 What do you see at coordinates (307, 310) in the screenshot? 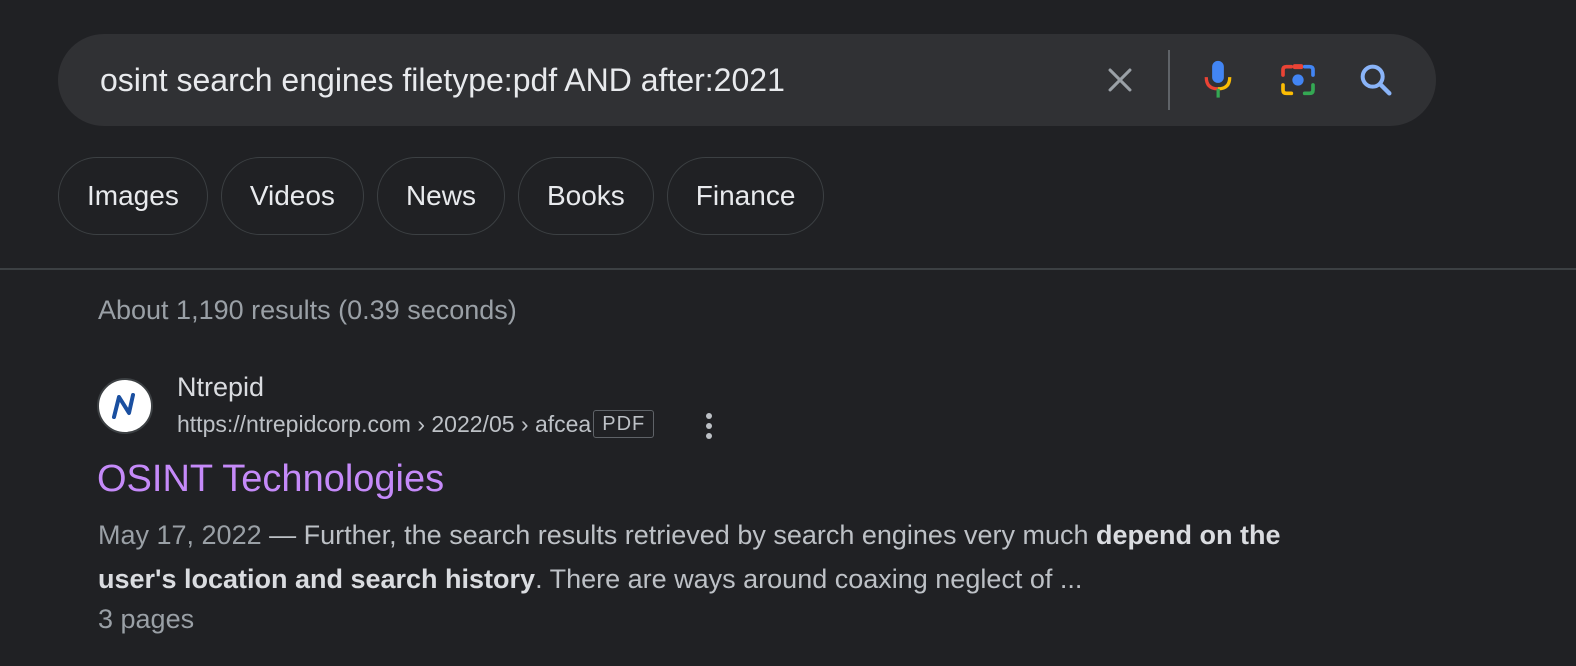
I see `result-stats: About 1,190 results (0.39 seconds)` at bounding box center [307, 310].